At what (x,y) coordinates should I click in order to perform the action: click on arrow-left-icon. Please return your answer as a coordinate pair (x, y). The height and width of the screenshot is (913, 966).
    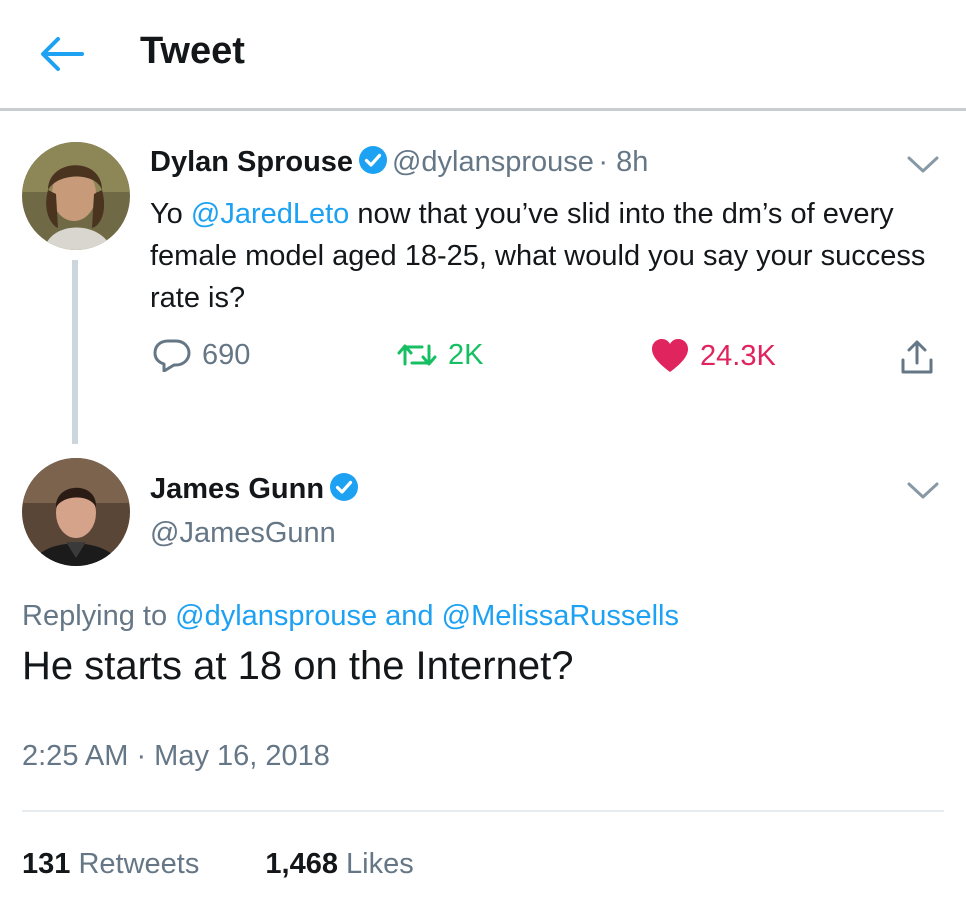
    Looking at the image, I should click on (62, 54).